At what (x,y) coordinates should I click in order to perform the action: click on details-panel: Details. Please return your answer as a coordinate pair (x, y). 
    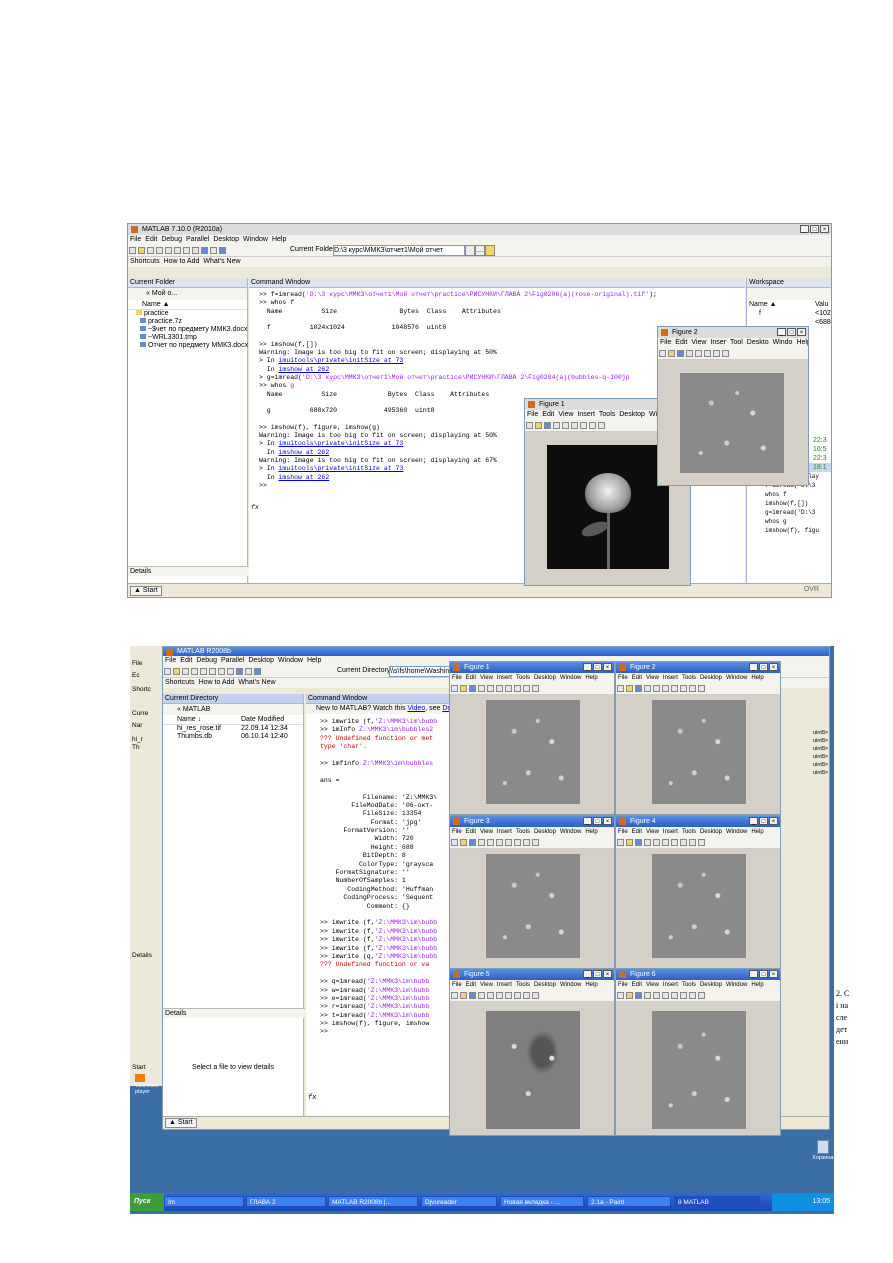
    Looking at the image, I should click on (188, 571).